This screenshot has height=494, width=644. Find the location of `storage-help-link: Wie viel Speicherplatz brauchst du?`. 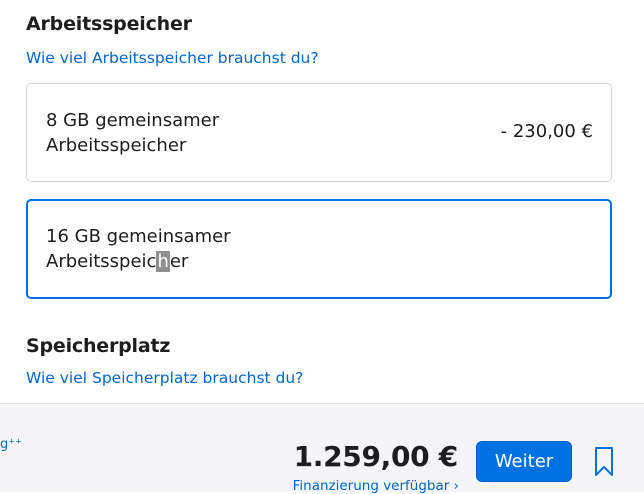

storage-help-link: Wie viel Speicherplatz brauchst du? is located at coordinates (164, 378).